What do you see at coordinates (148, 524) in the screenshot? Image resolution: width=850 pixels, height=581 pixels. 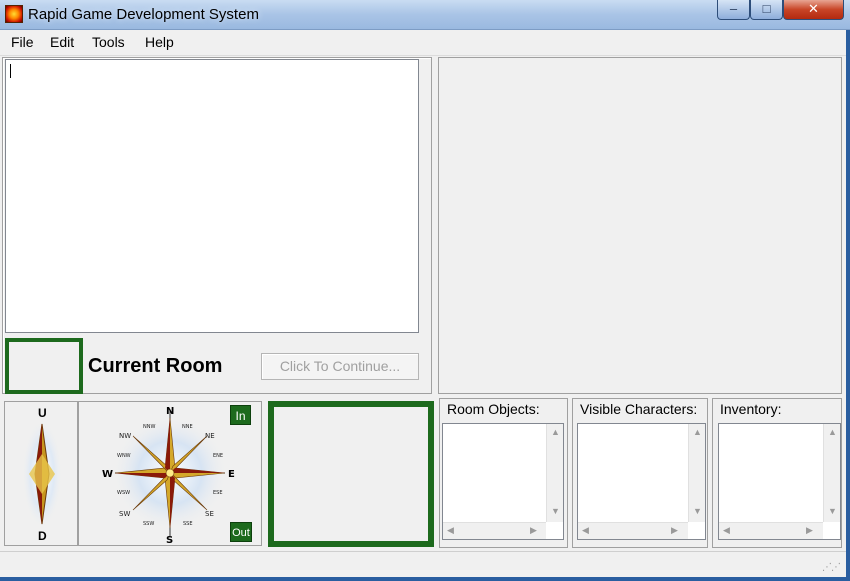 I see `compass-ssw: SSW` at bounding box center [148, 524].